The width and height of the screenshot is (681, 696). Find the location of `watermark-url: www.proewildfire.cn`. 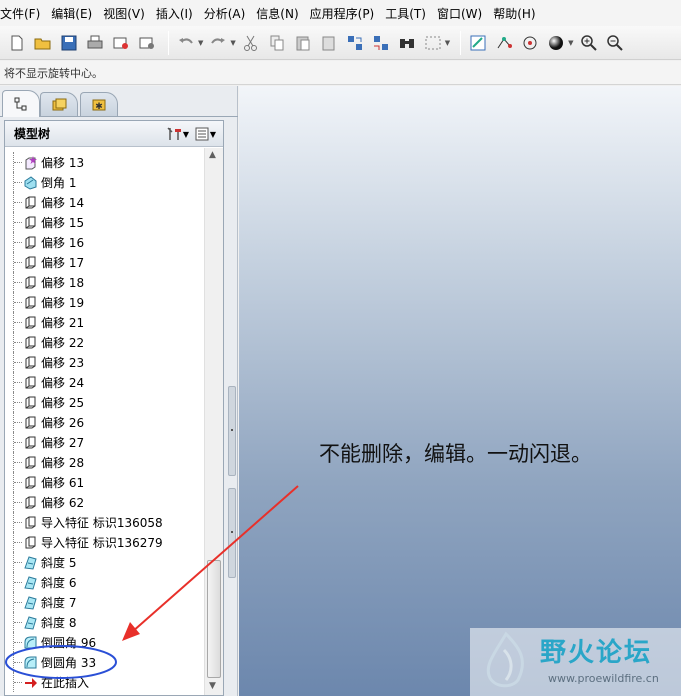

watermark-url: www.proewildfire.cn is located at coordinates (603, 678).